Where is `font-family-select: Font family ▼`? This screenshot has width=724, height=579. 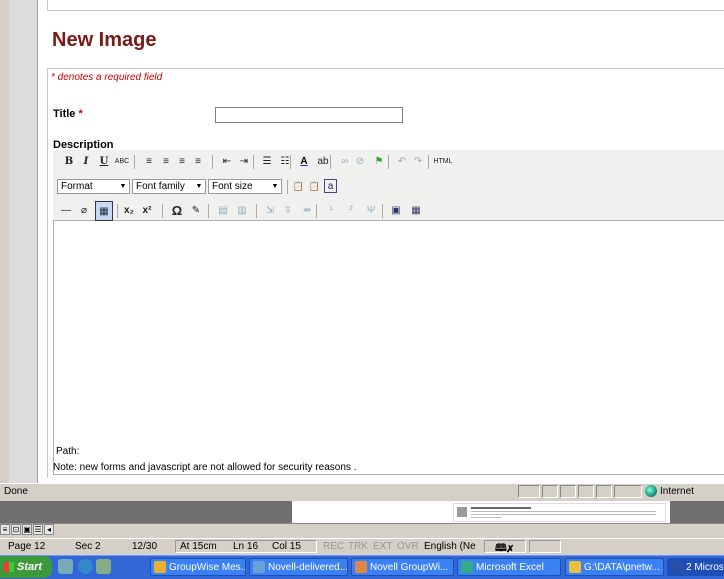 font-family-select: Font family ▼ is located at coordinates (169, 186).